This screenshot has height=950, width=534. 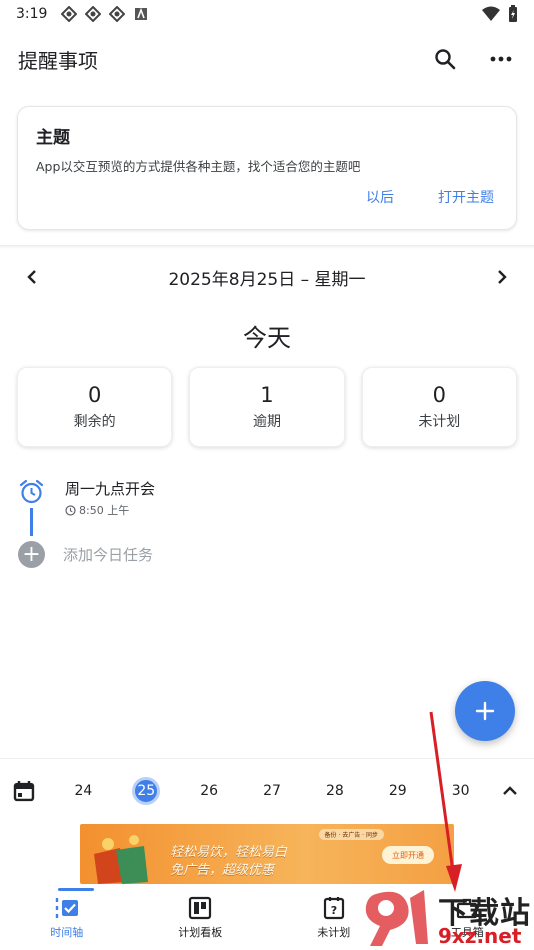 I want to click on ad-tabs: 备份 · 去广告 · 同步, so click(x=351, y=834).